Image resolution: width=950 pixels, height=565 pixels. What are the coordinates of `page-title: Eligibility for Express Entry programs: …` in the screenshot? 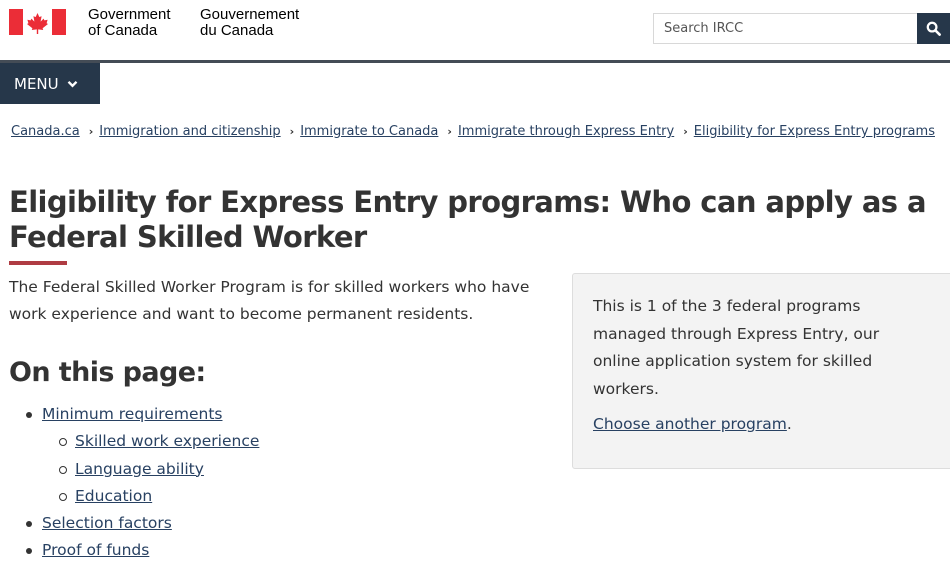 It's located at (468, 219).